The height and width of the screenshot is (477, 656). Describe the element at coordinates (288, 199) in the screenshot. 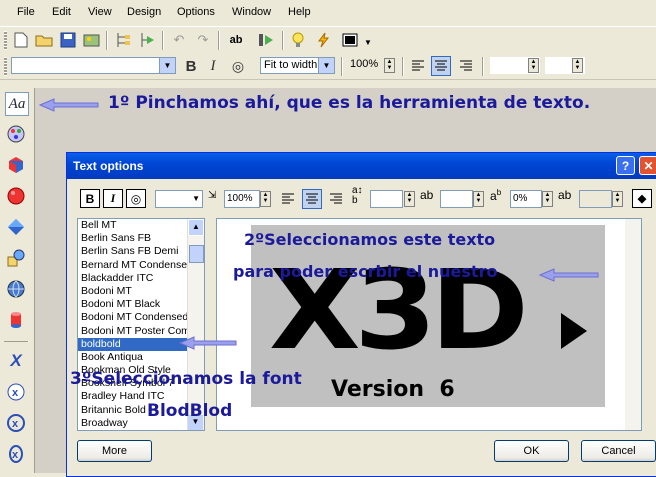

I see `dialog-align-left-icon` at that location.